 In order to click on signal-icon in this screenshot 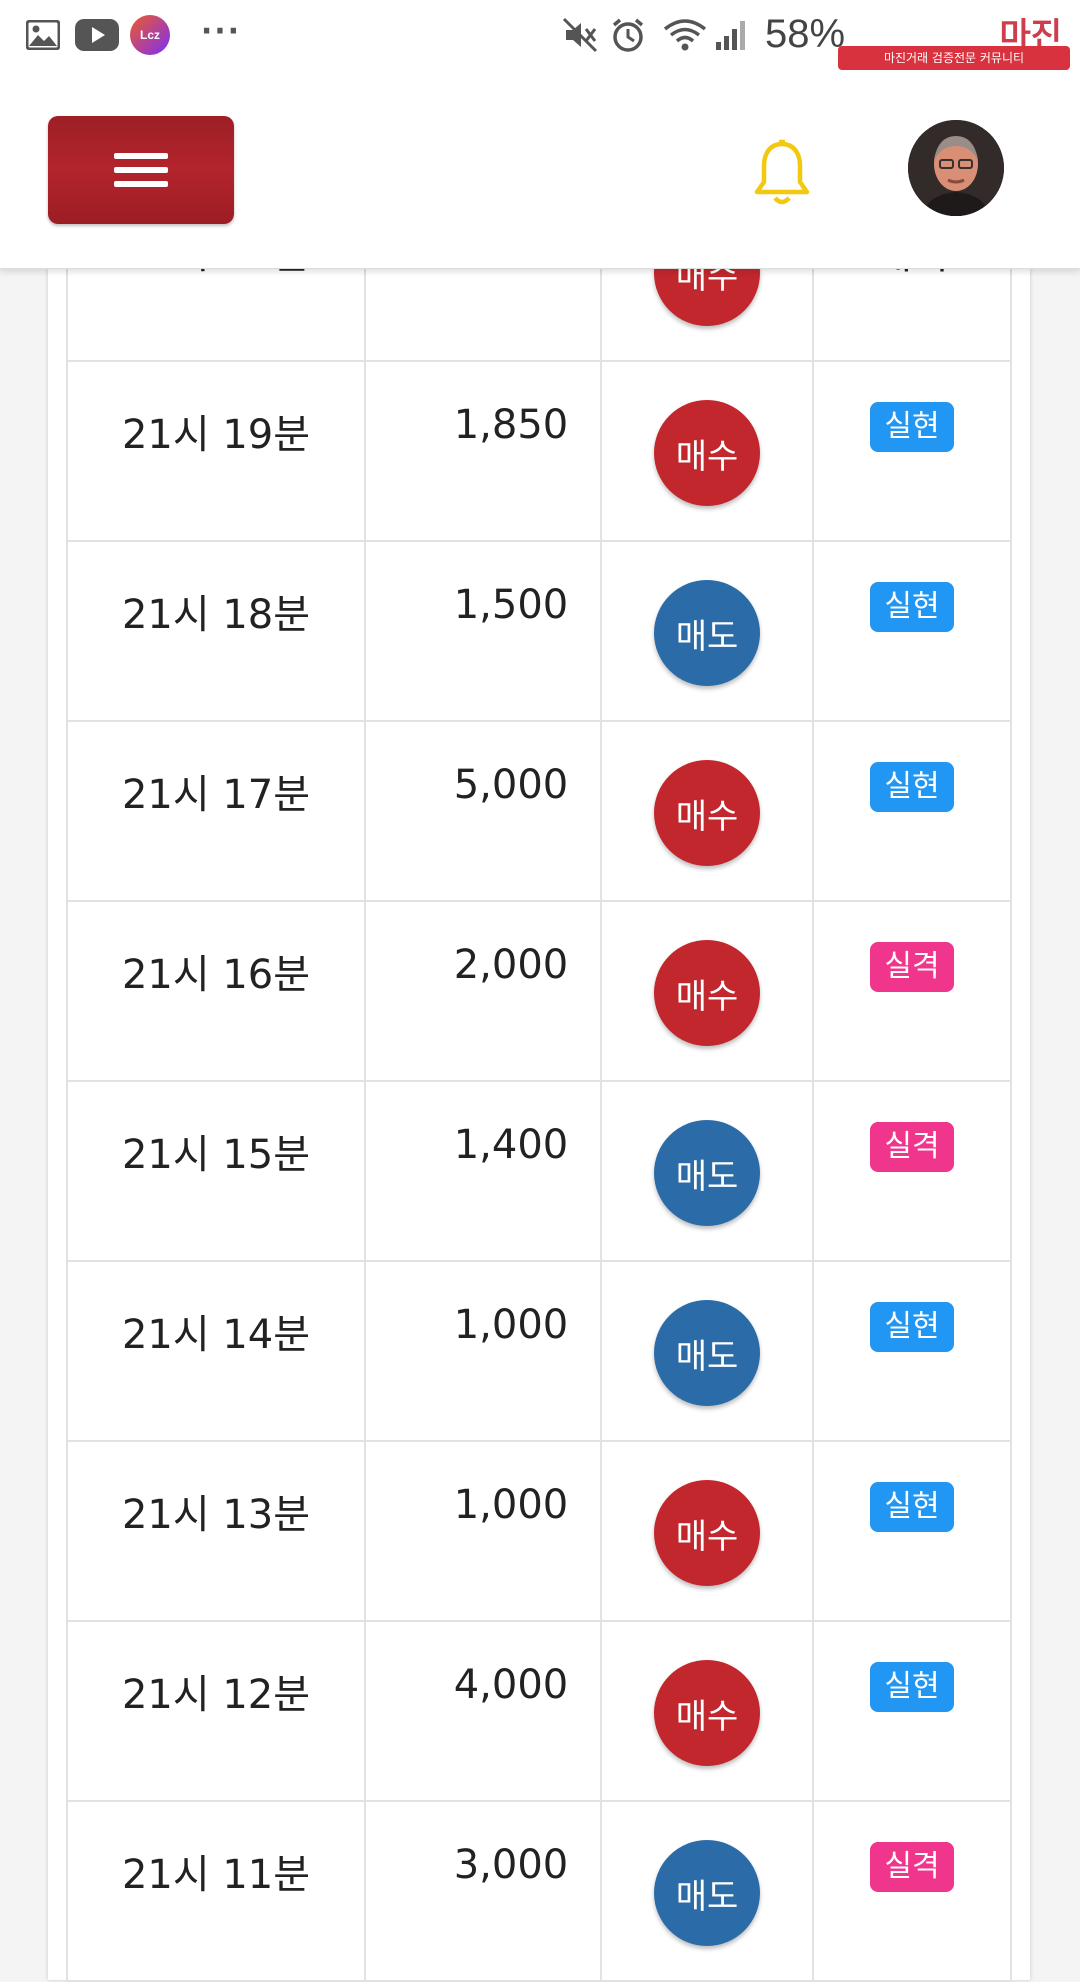, I will do `click(731, 35)`.